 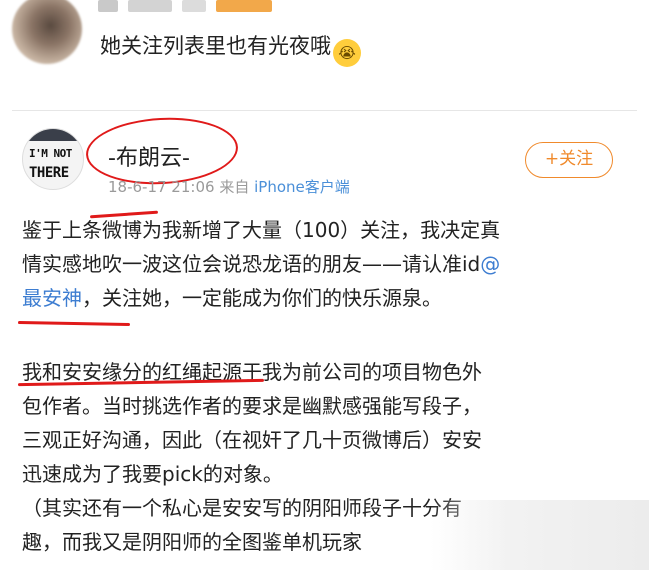 I want to click on comment-body: 她关注列表里也有光夜哦, so click(x=215, y=46).